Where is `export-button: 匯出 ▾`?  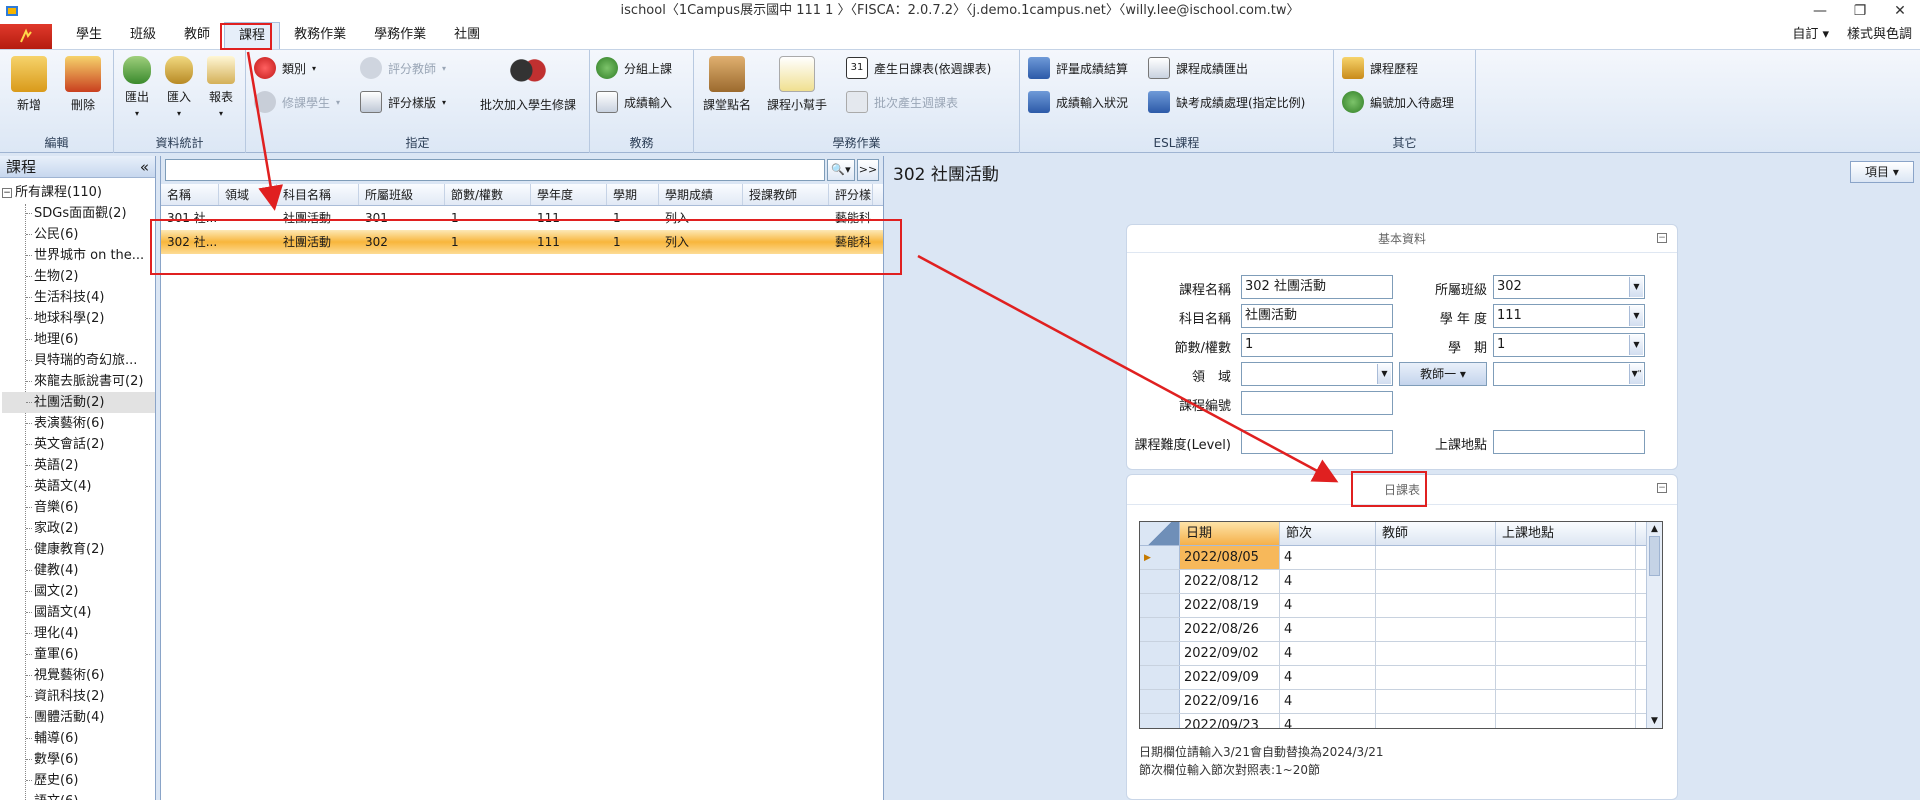 export-button: 匯出 ▾ is located at coordinates (137, 87).